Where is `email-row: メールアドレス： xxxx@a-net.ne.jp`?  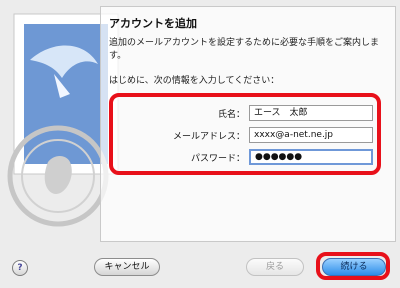
email-row: メールアドレス： xxxx@a-net.ne.jp is located at coordinates (245, 135).